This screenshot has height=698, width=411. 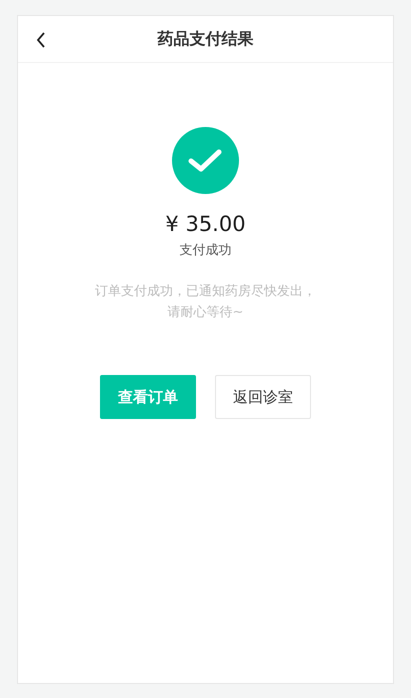 I want to click on payment-status: 支付成功, so click(x=206, y=250).